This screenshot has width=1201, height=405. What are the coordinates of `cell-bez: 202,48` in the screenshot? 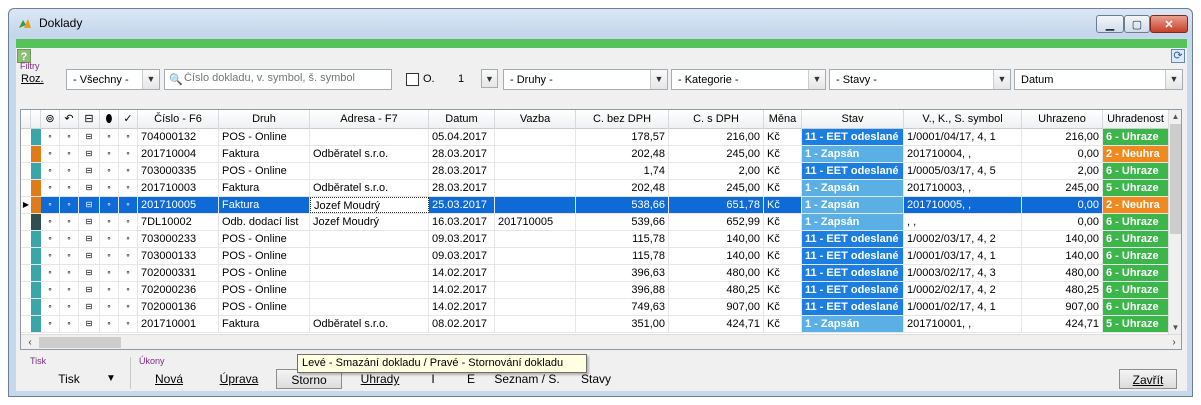 It's located at (622, 154).